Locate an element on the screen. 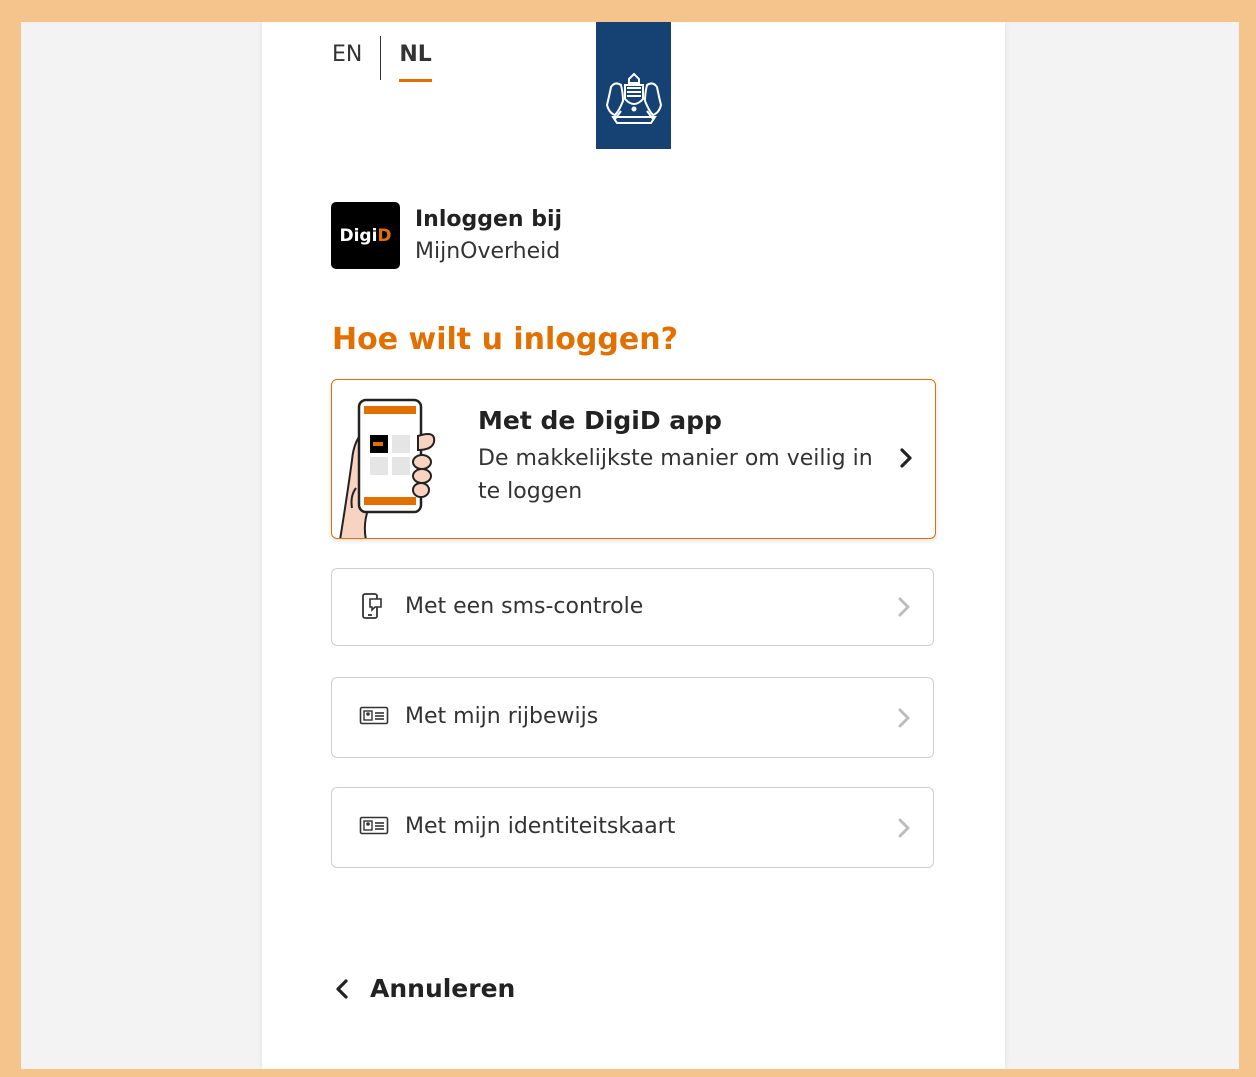 This screenshot has height=1077, width=1256. rijksoverheid-logo is located at coordinates (633, 85).